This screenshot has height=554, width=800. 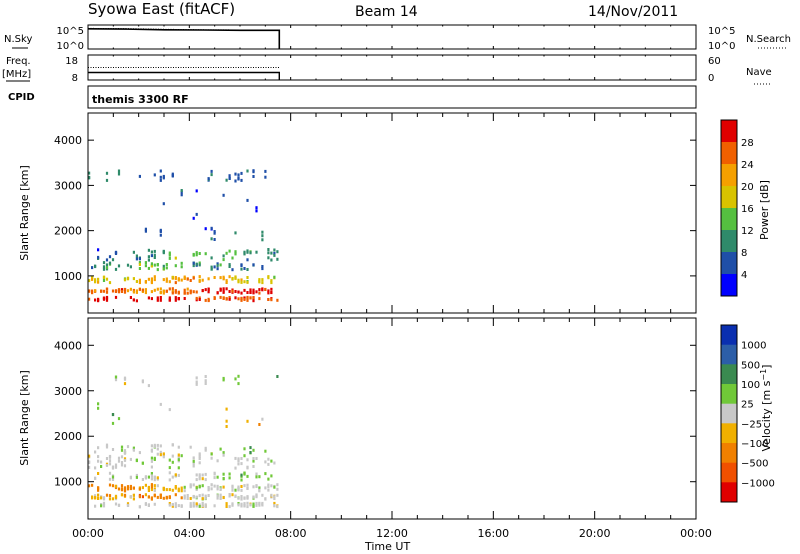 What do you see at coordinates (696, 533) in the screenshot?
I see `x-tick-label: 00:00` at bounding box center [696, 533].